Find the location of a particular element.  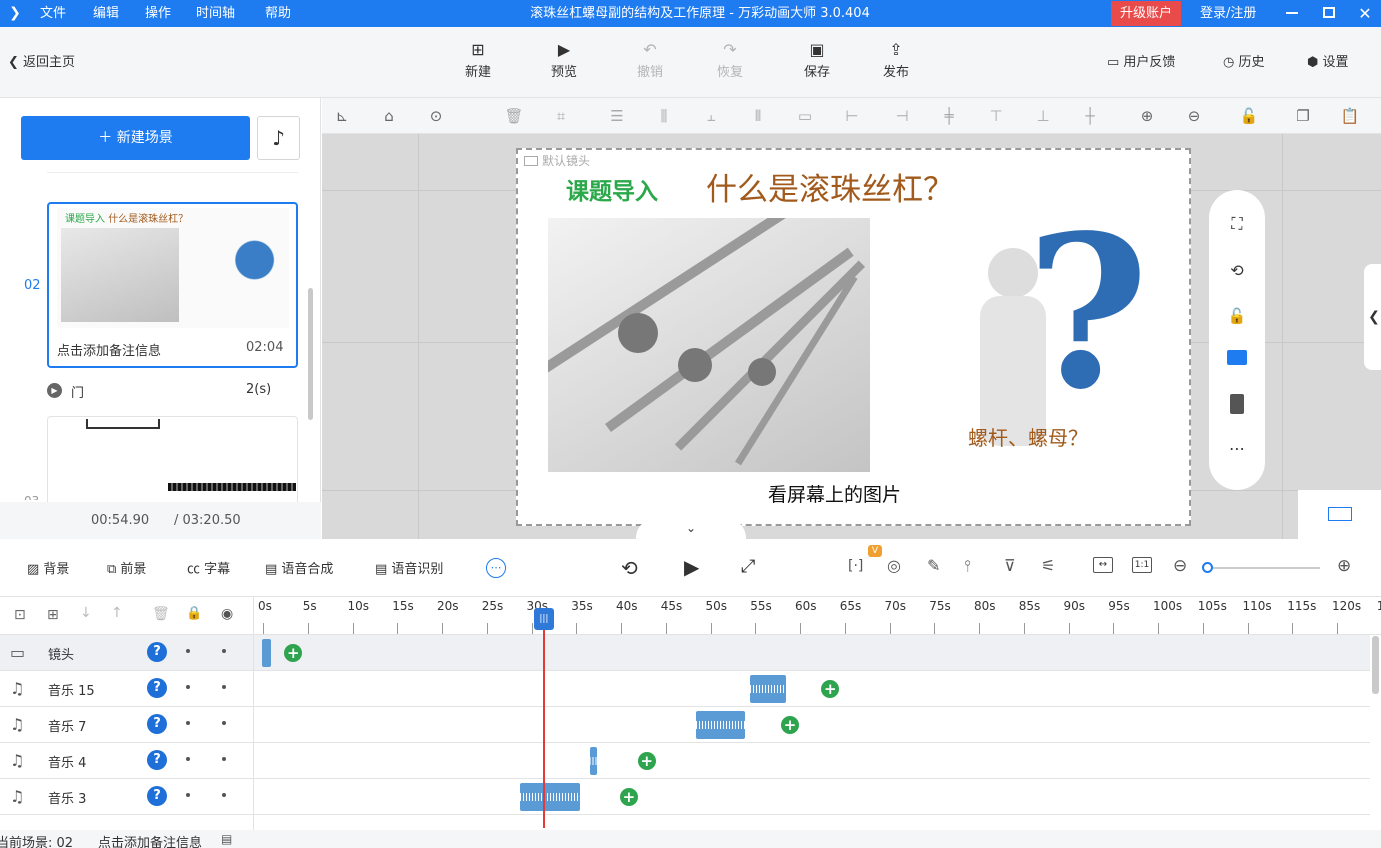

fit-screen-icon: ⛶ is located at coordinates (1237, 224).